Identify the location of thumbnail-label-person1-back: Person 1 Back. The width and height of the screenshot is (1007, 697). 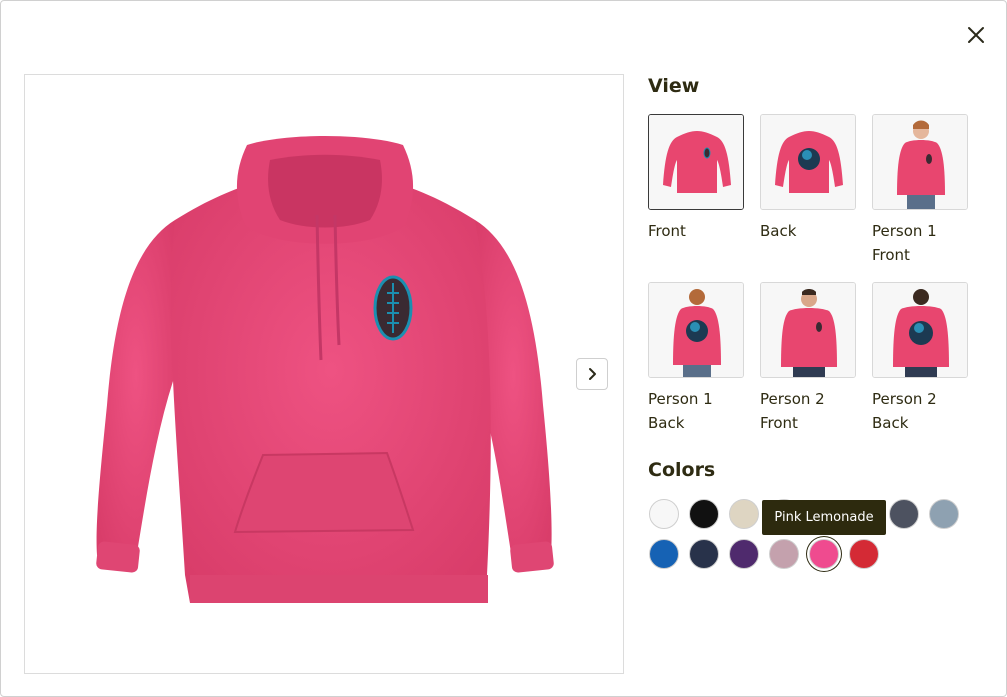
(698, 411).